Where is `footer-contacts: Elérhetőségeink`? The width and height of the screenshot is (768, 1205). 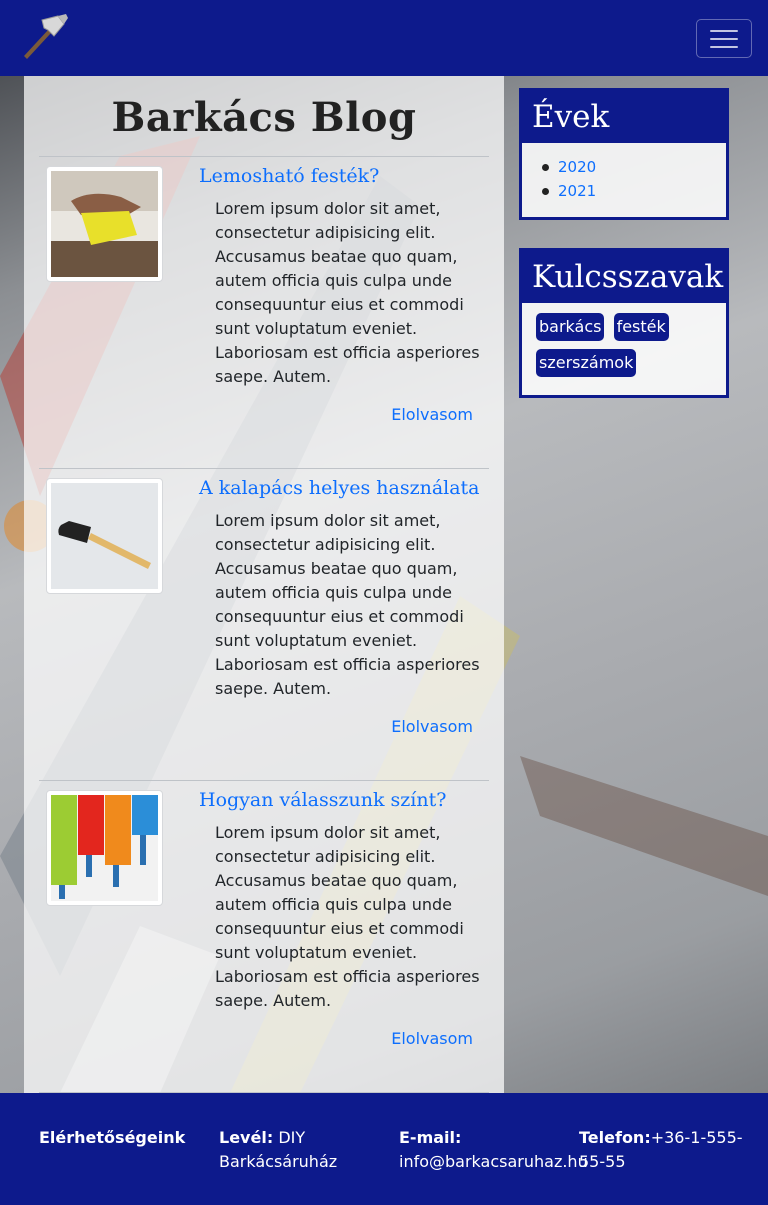 footer-contacts: Elérhetőségeink is located at coordinates (124, 1138).